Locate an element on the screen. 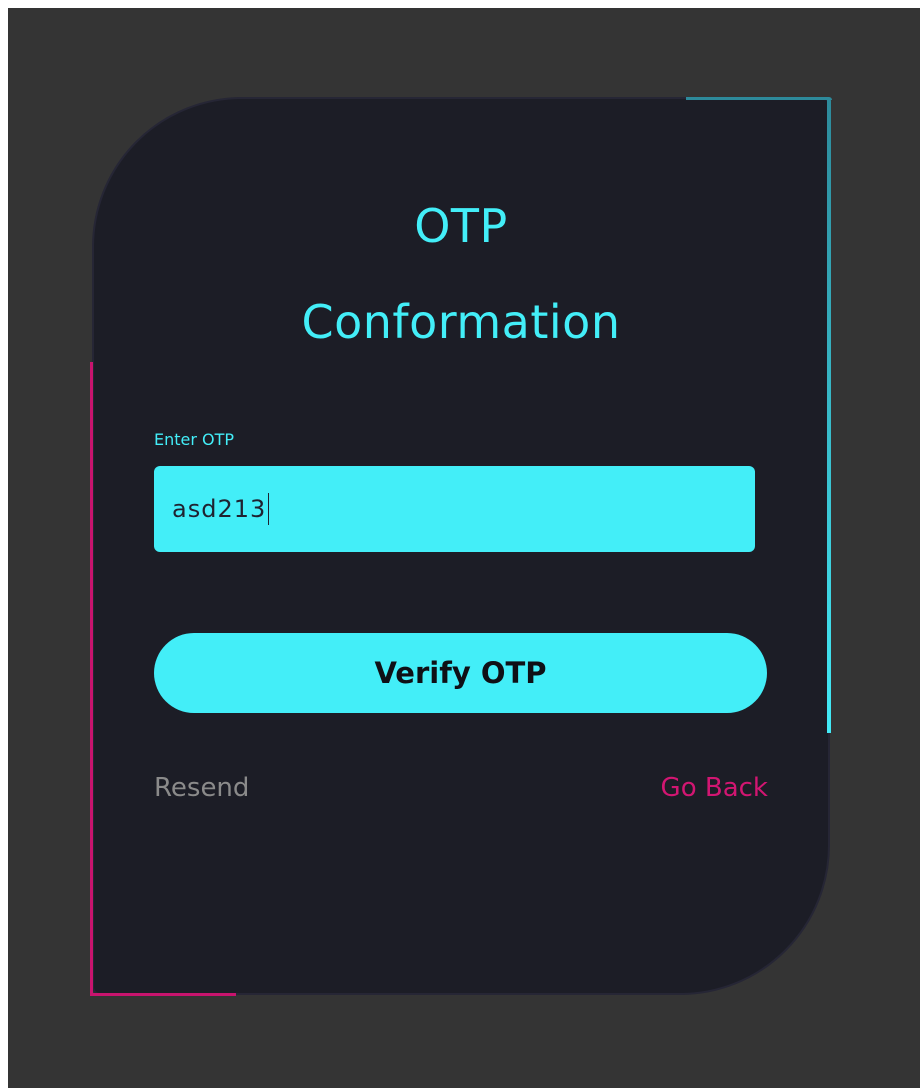 The image size is (920, 1088). card-accent-left is located at coordinates (91, 679).